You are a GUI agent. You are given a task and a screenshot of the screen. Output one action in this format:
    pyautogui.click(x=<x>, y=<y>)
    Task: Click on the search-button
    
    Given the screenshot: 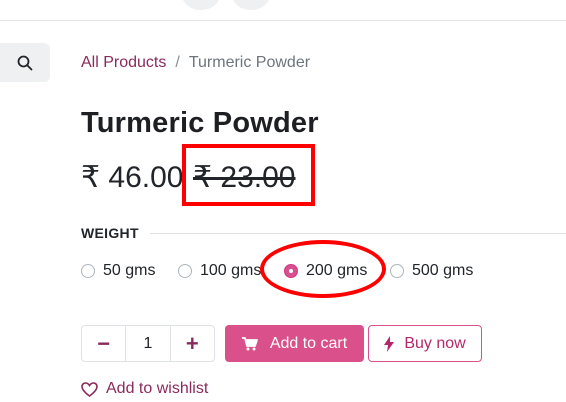 What is the action you would take?
    pyautogui.click(x=25, y=62)
    